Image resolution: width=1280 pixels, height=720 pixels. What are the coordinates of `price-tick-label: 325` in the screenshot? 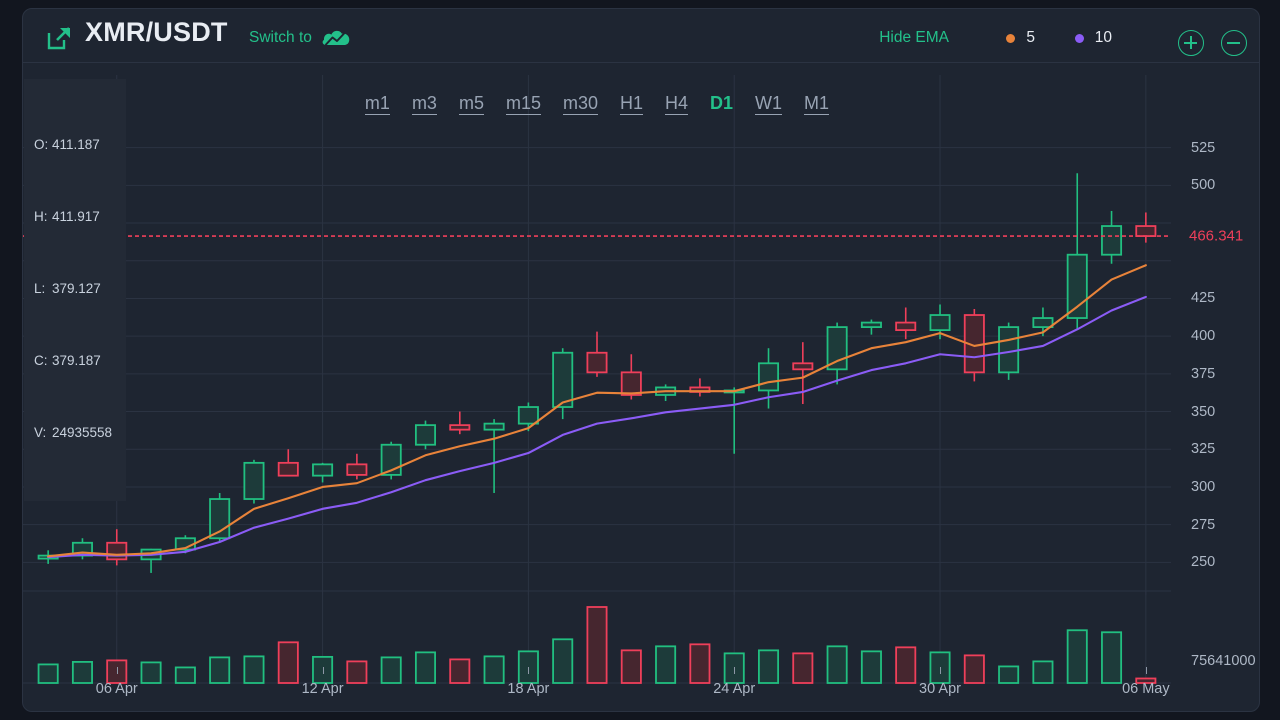 It's located at (1203, 449).